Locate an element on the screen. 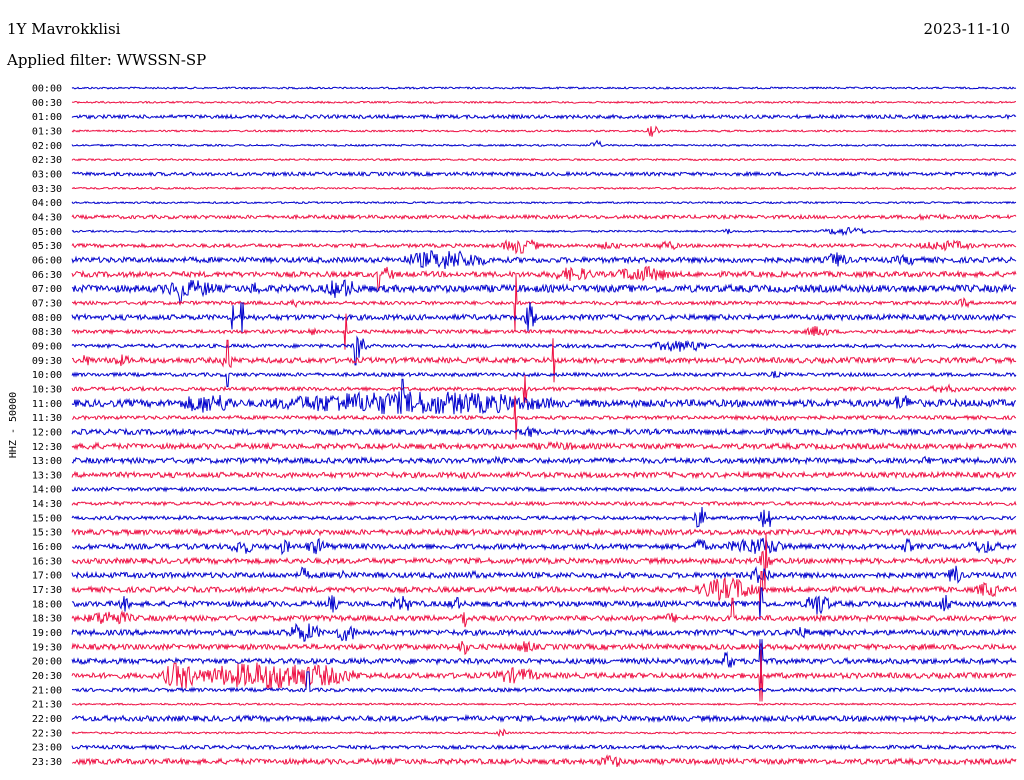 Image resolution: width=1024 pixels, height=780 pixels. tick-label: 04:30 is located at coordinates (47, 217).